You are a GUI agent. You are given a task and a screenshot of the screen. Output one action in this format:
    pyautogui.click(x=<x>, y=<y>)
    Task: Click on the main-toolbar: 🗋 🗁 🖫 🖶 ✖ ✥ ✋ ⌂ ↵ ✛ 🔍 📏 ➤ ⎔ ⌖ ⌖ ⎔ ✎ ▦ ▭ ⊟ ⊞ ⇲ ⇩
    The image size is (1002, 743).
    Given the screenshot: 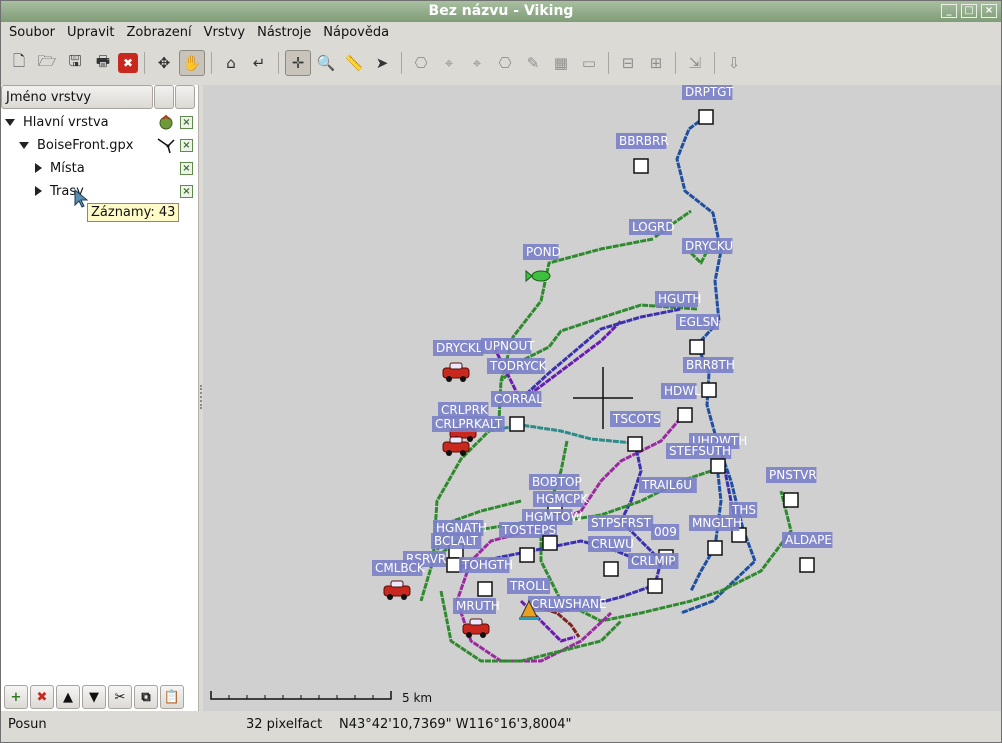 What is the action you would take?
    pyautogui.click(x=501, y=63)
    